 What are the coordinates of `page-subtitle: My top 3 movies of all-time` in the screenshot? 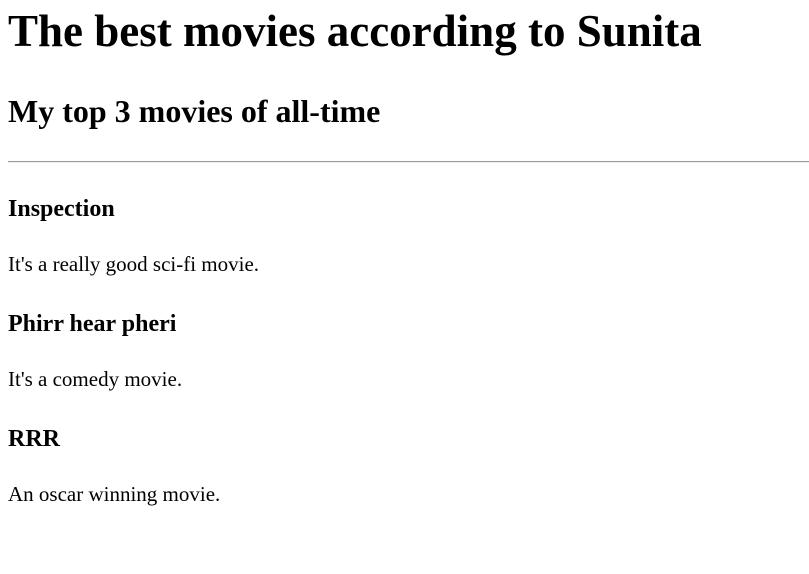 It's located at (194, 111).